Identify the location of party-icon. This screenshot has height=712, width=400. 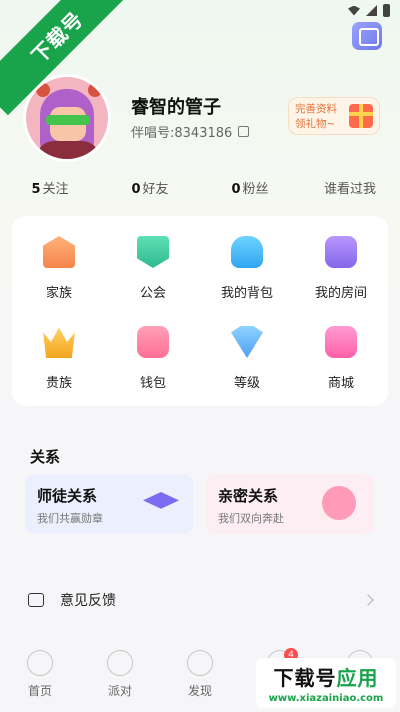
(120, 663).